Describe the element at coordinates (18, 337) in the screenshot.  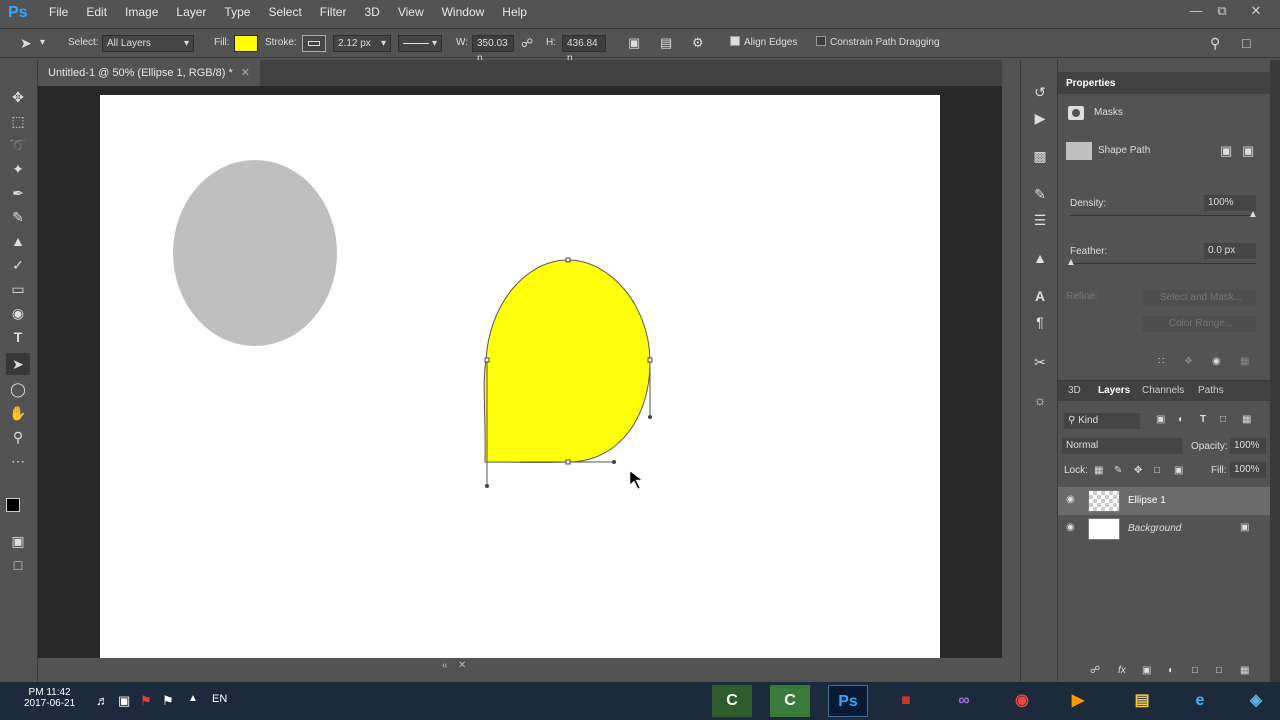
I see `type-tool-icon: T` at that location.